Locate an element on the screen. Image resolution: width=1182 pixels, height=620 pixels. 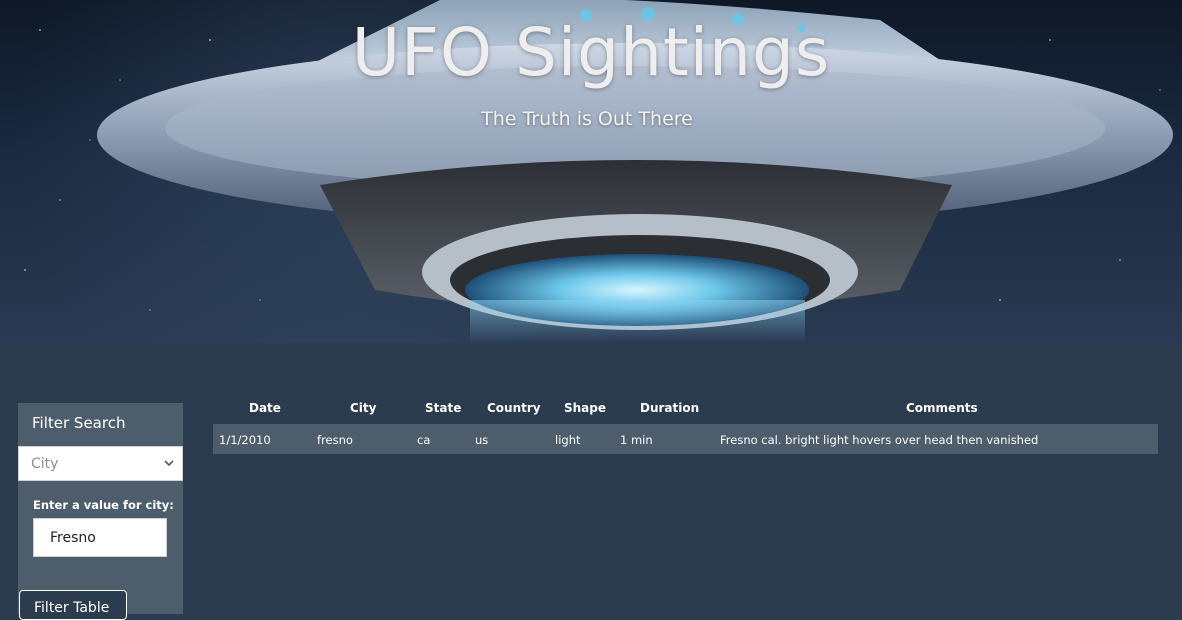
cell-shape: light is located at coordinates (568, 440).